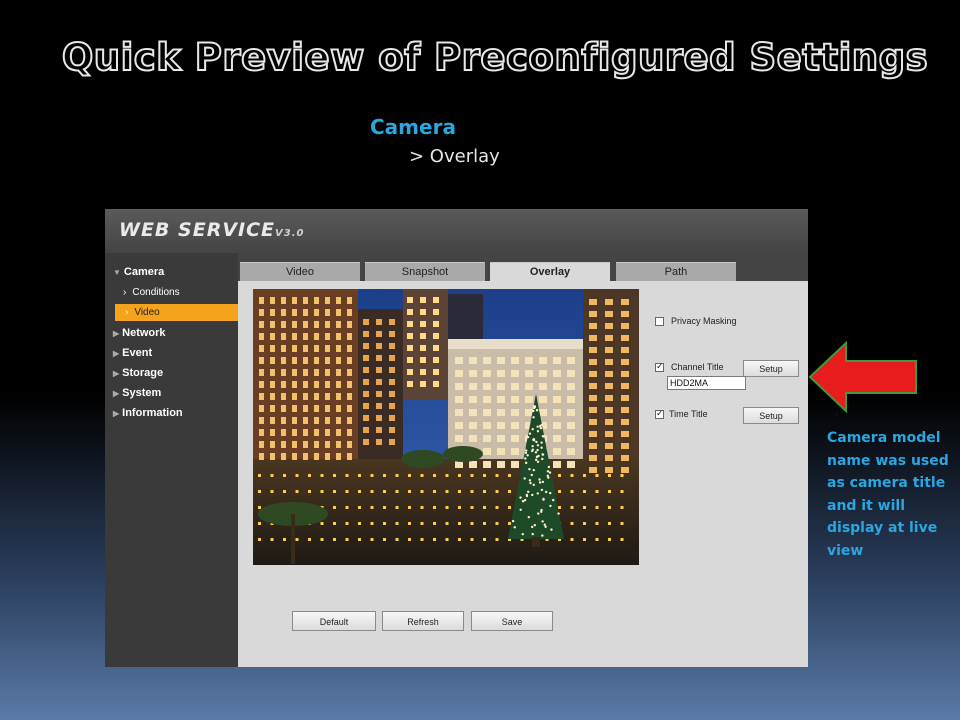  I want to click on default-button: Default, so click(334, 621).